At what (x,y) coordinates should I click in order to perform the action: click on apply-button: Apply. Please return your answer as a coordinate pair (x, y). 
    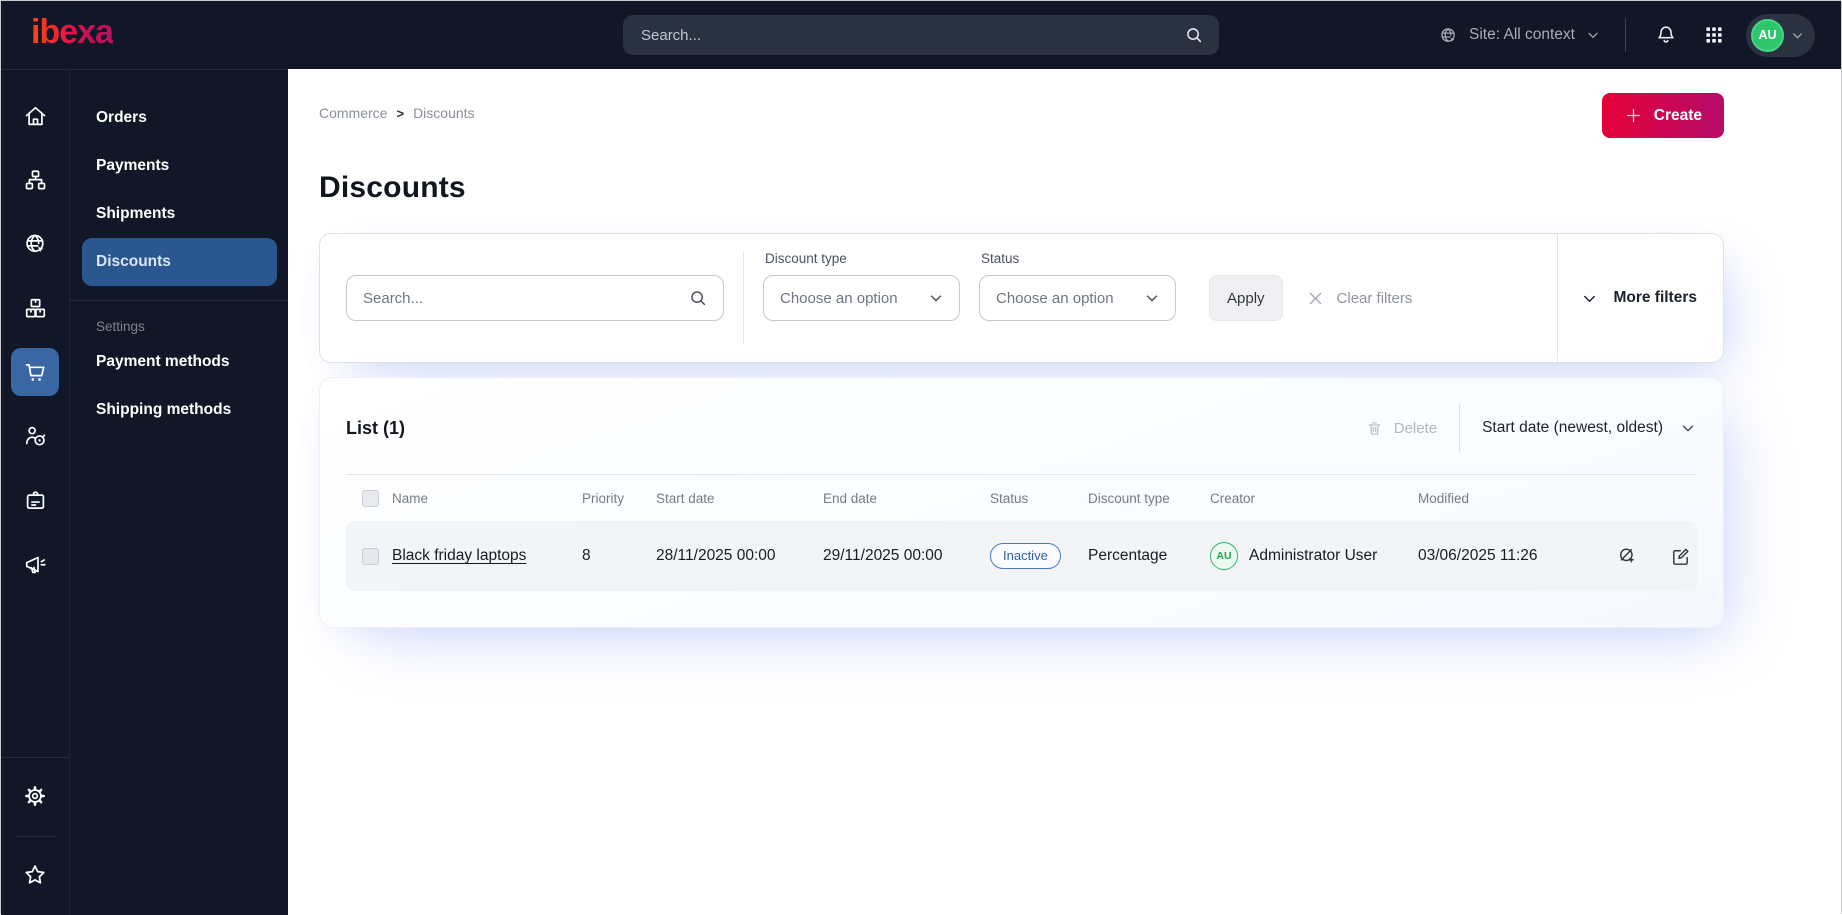
    Looking at the image, I should click on (1246, 298).